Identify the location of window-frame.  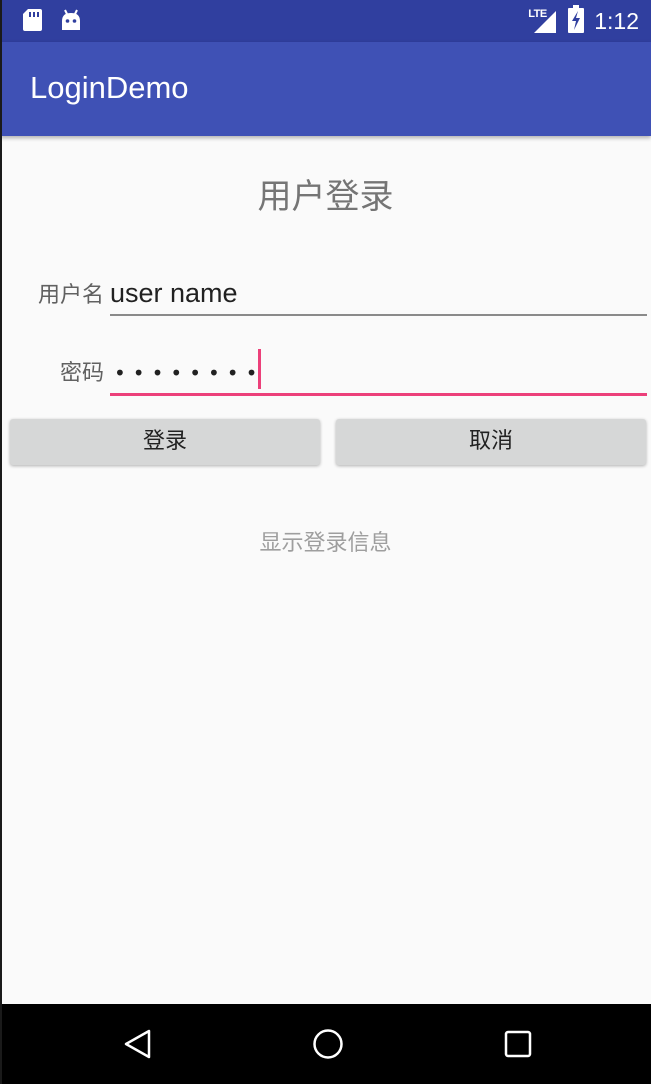
(1, 542).